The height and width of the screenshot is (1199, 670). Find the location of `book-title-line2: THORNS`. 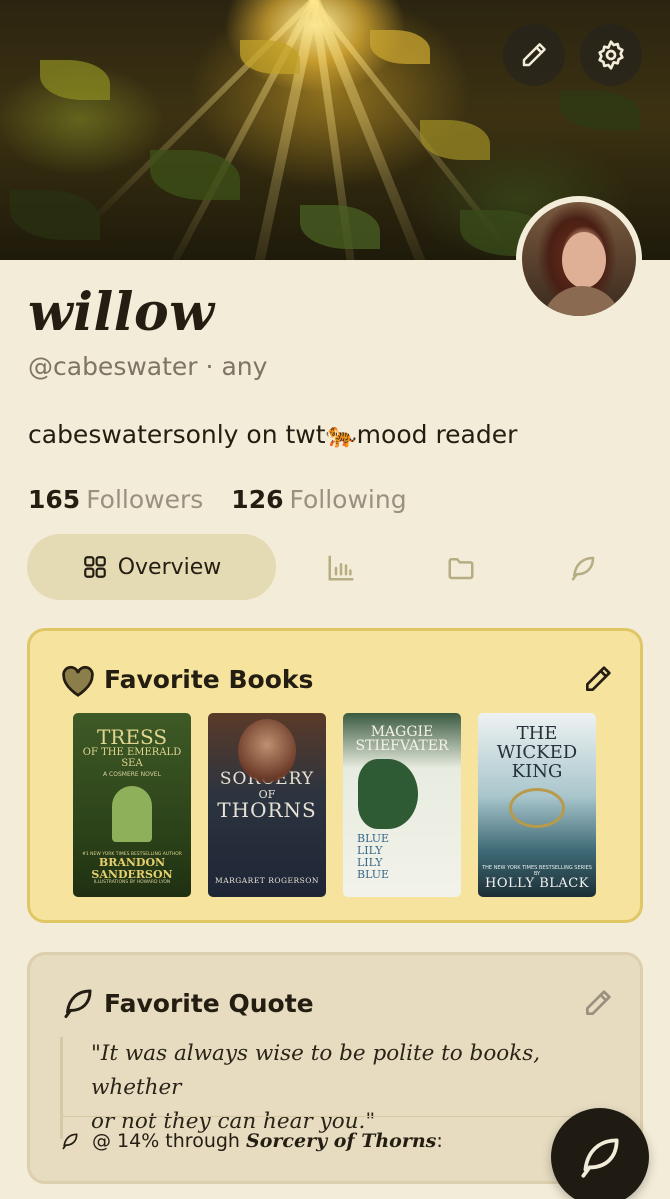

book-title-line2: THORNS is located at coordinates (267, 810).